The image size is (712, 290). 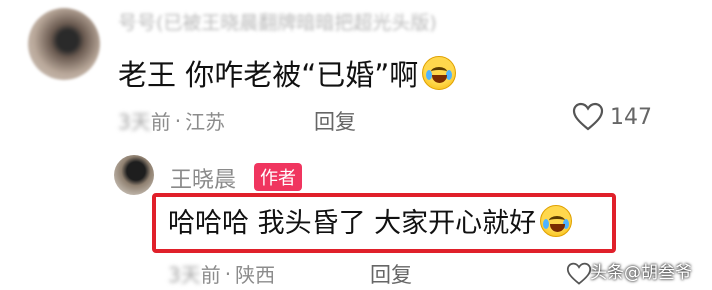 What do you see at coordinates (210, 275) in the screenshot?
I see `reply-time-suffix: 前` at bounding box center [210, 275].